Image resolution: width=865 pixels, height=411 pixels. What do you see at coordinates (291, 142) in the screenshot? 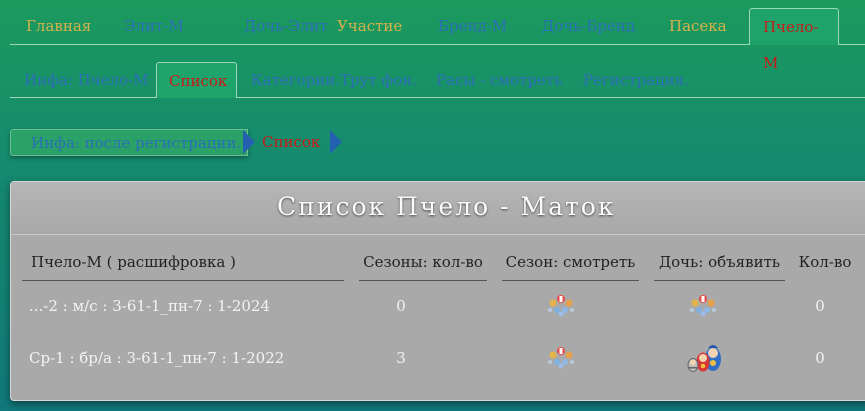
I see `breadcrumb-current: Список` at bounding box center [291, 142].